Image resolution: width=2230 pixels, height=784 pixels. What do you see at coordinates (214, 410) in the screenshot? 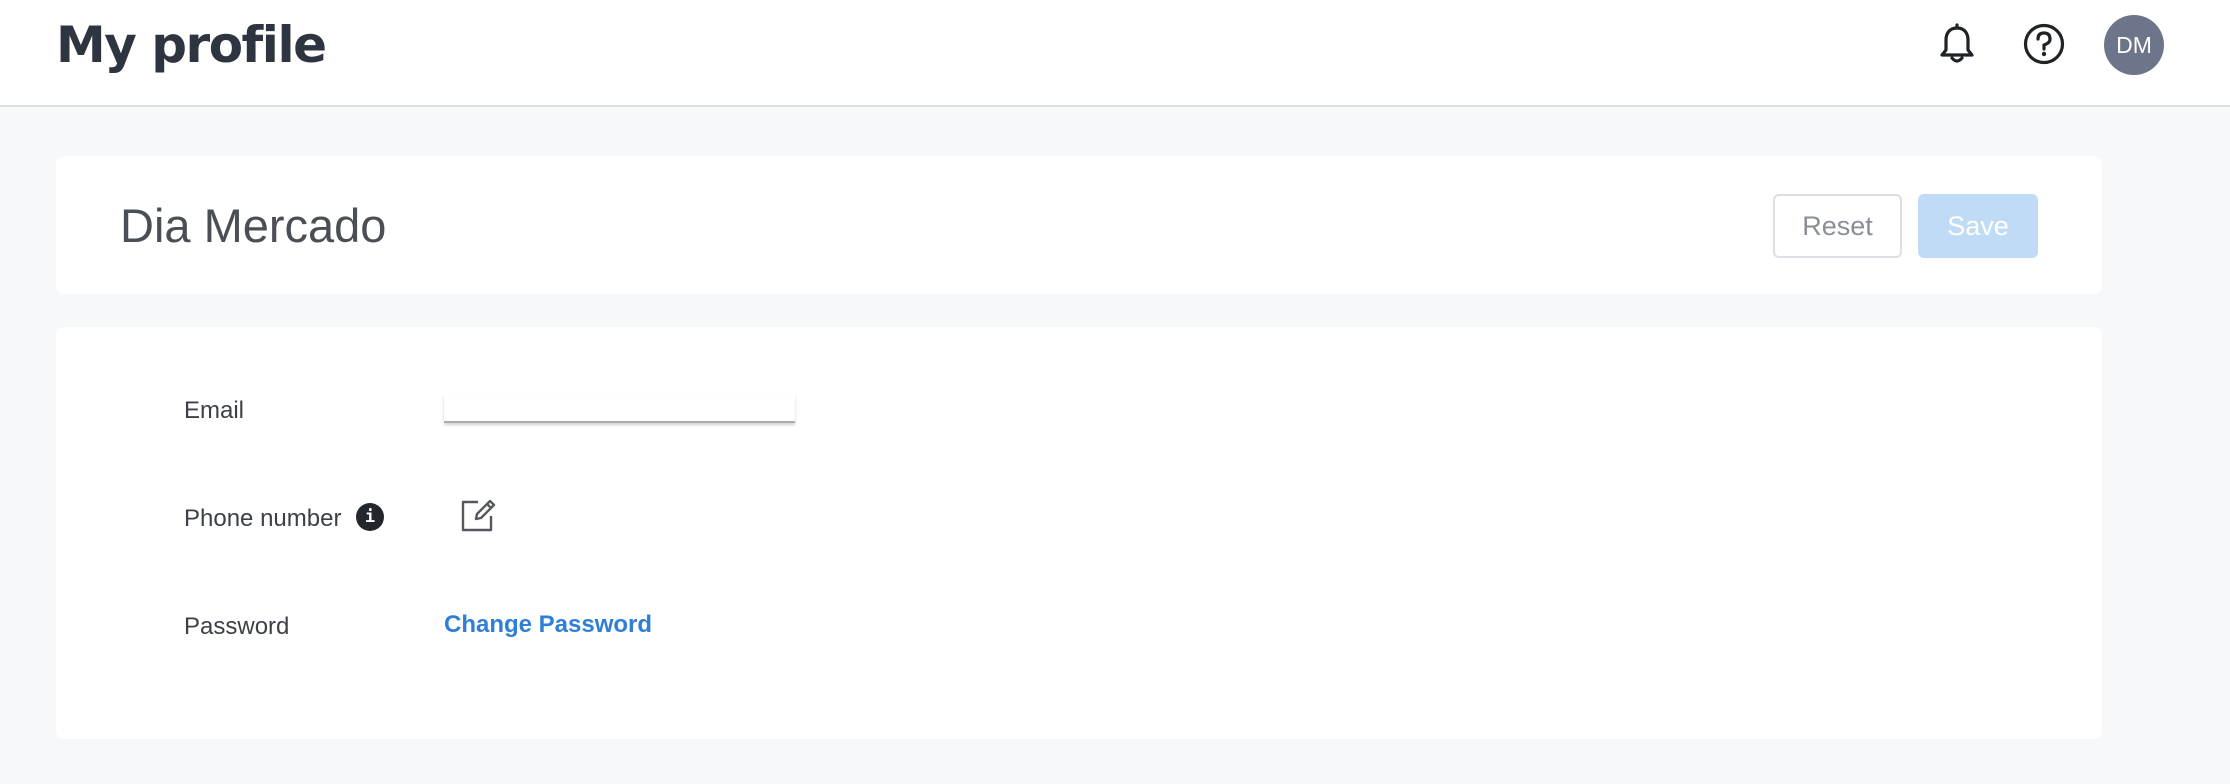
I see `email-label: Email` at bounding box center [214, 410].